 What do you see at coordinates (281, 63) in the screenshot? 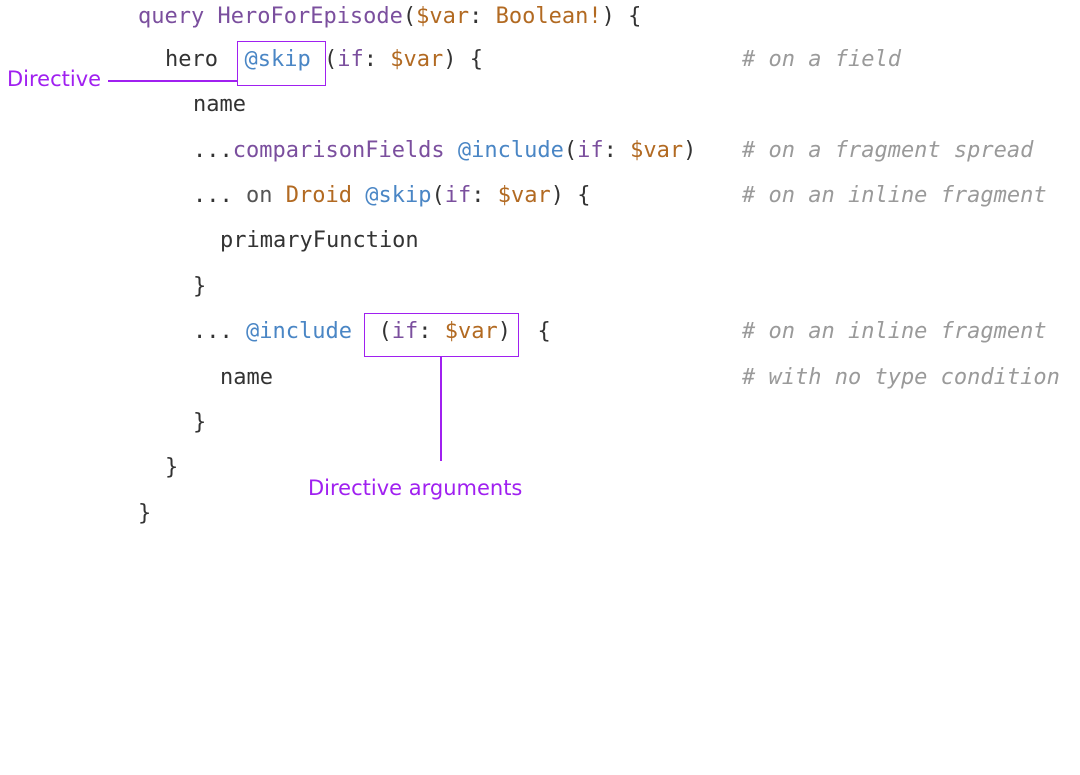
I see `directive-highlight-box` at bounding box center [281, 63].